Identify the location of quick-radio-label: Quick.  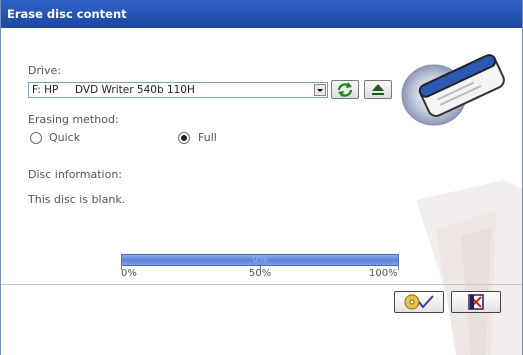
(64, 137).